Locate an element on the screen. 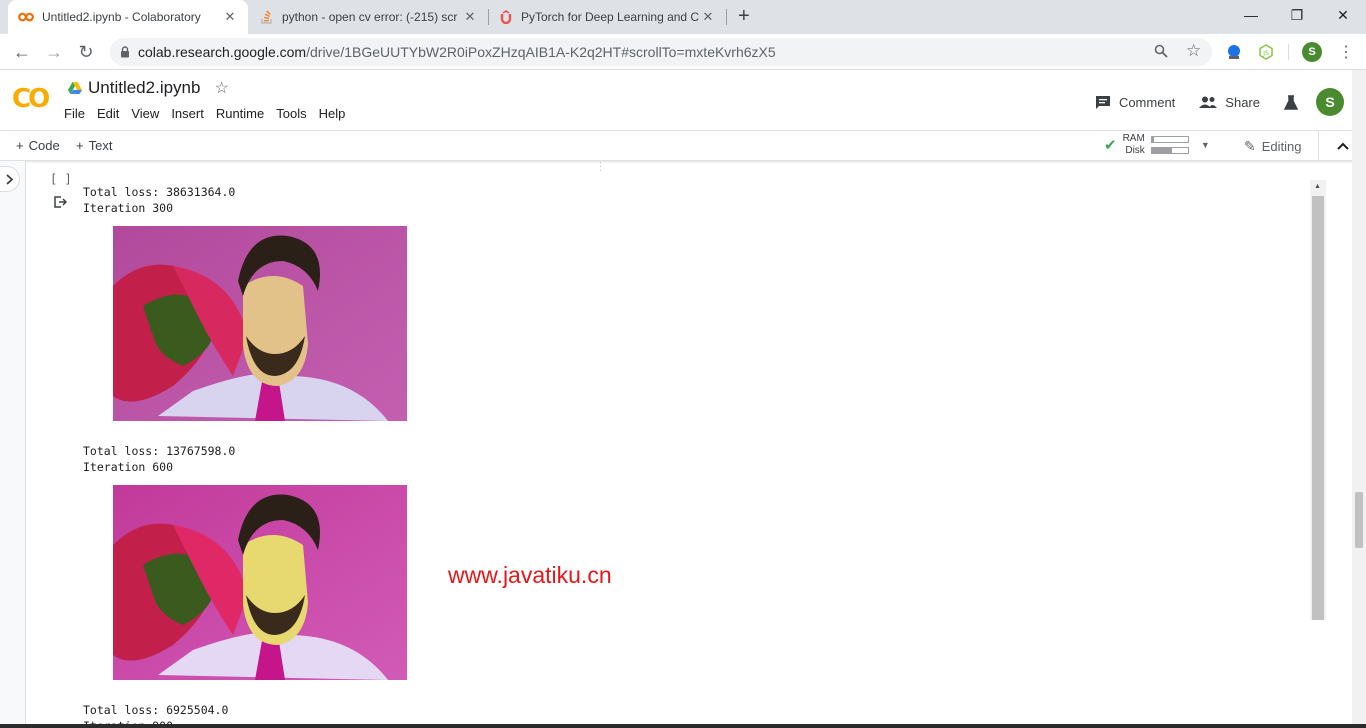  comment-button: Comment is located at coordinates (1135, 102).